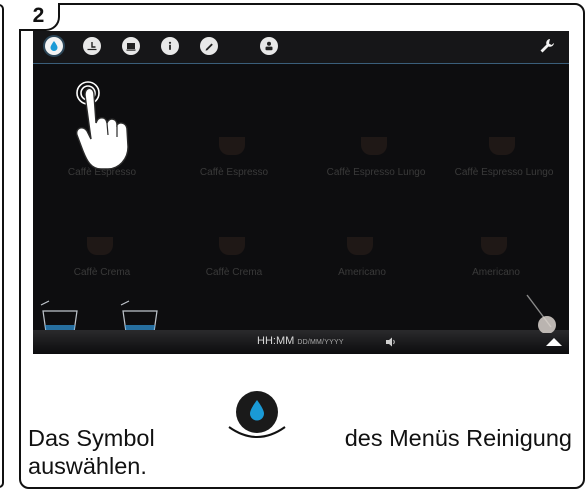 This screenshot has width=588, height=494. What do you see at coordinates (91, 438) in the screenshot?
I see `instruction-before-icon: Das Symbol` at bounding box center [91, 438].